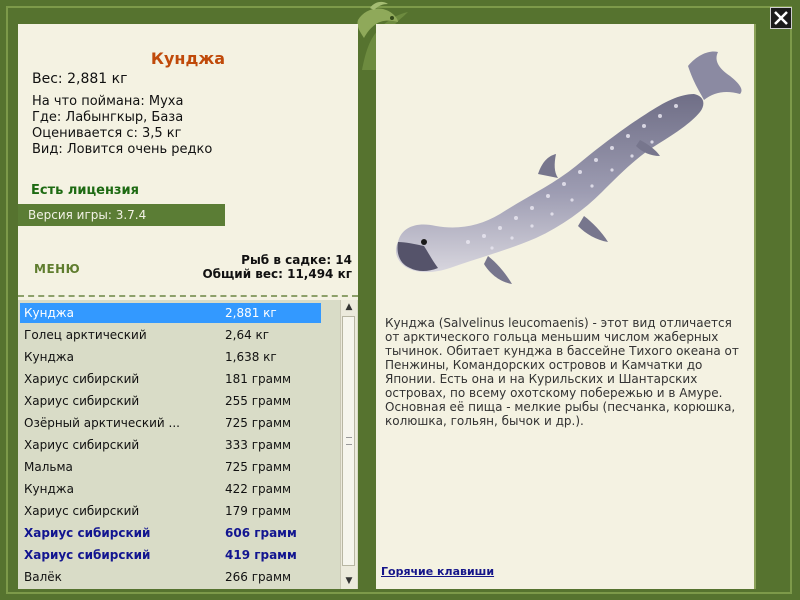  What do you see at coordinates (170, 489) in the screenshot?
I see `catch-row: Кунджа 422 грамм` at bounding box center [170, 489].